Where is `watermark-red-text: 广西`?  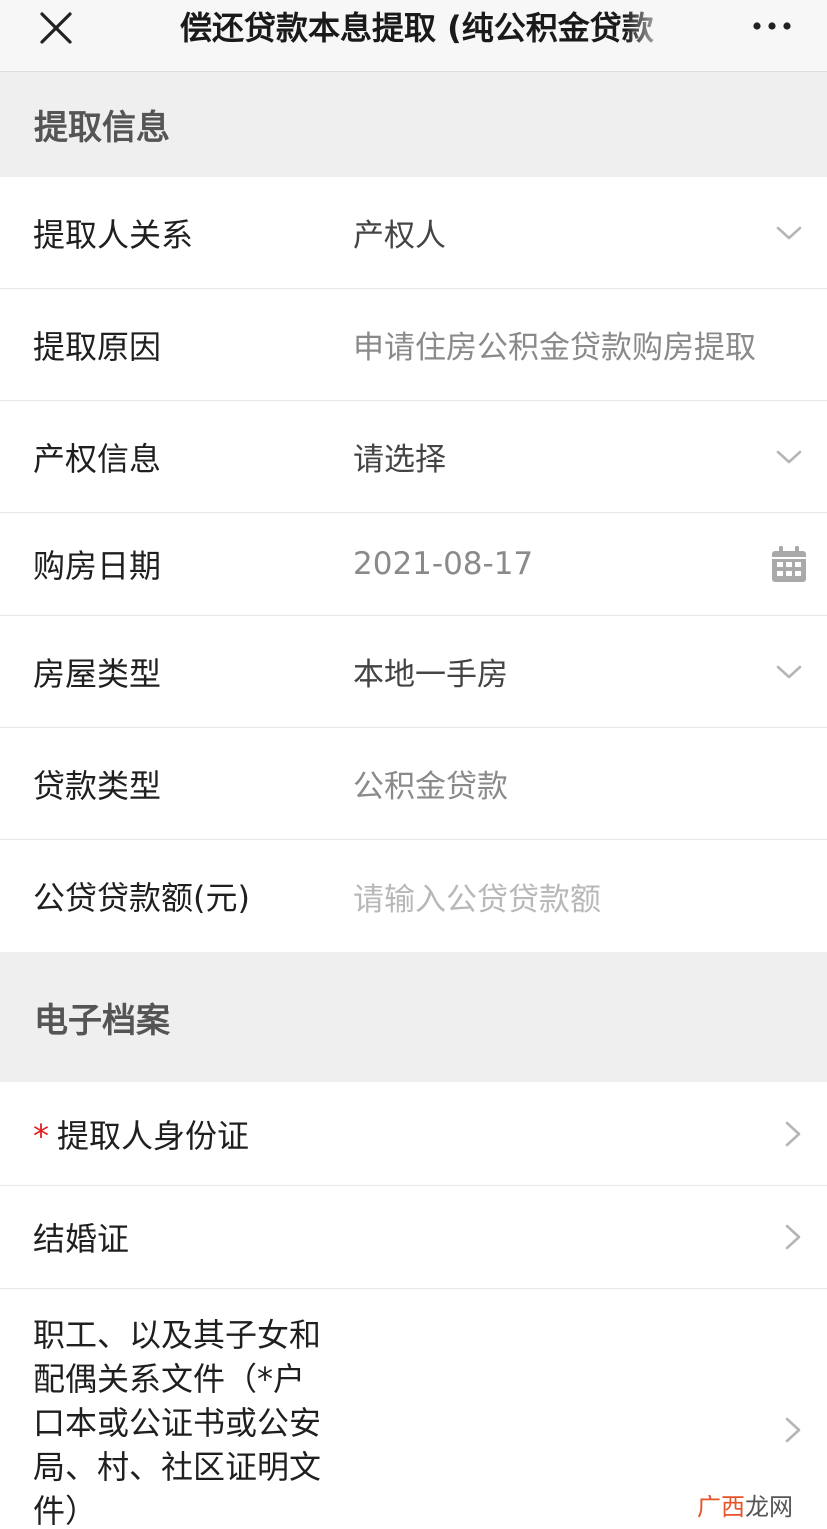
watermark-red-text: 广西 is located at coordinates (721, 1507).